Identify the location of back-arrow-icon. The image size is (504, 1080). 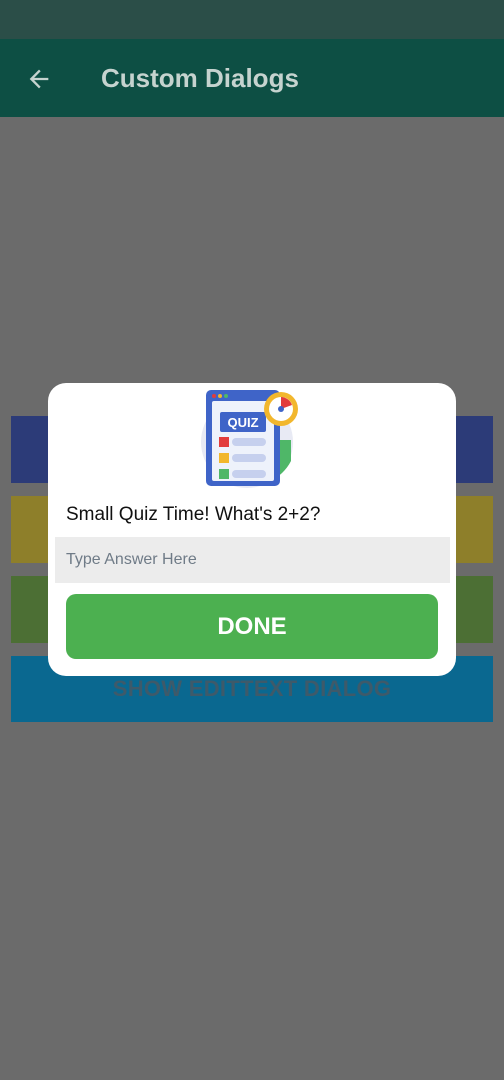
(39, 79).